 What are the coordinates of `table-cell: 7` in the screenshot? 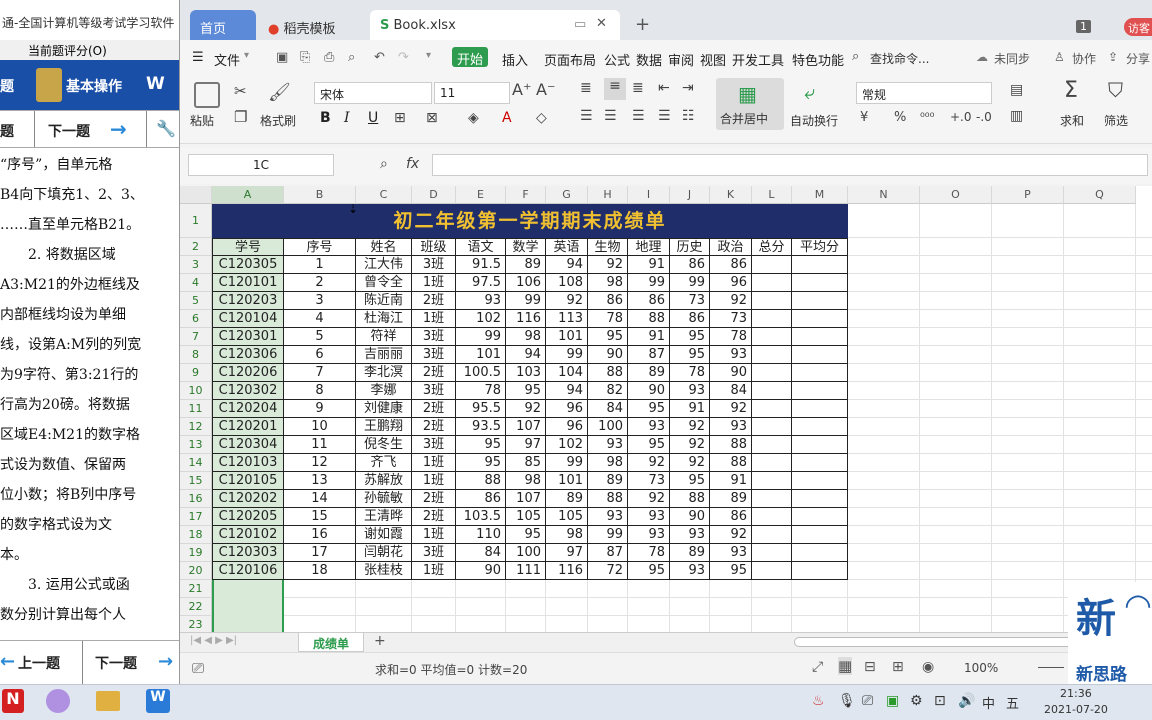 It's located at (320, 373).